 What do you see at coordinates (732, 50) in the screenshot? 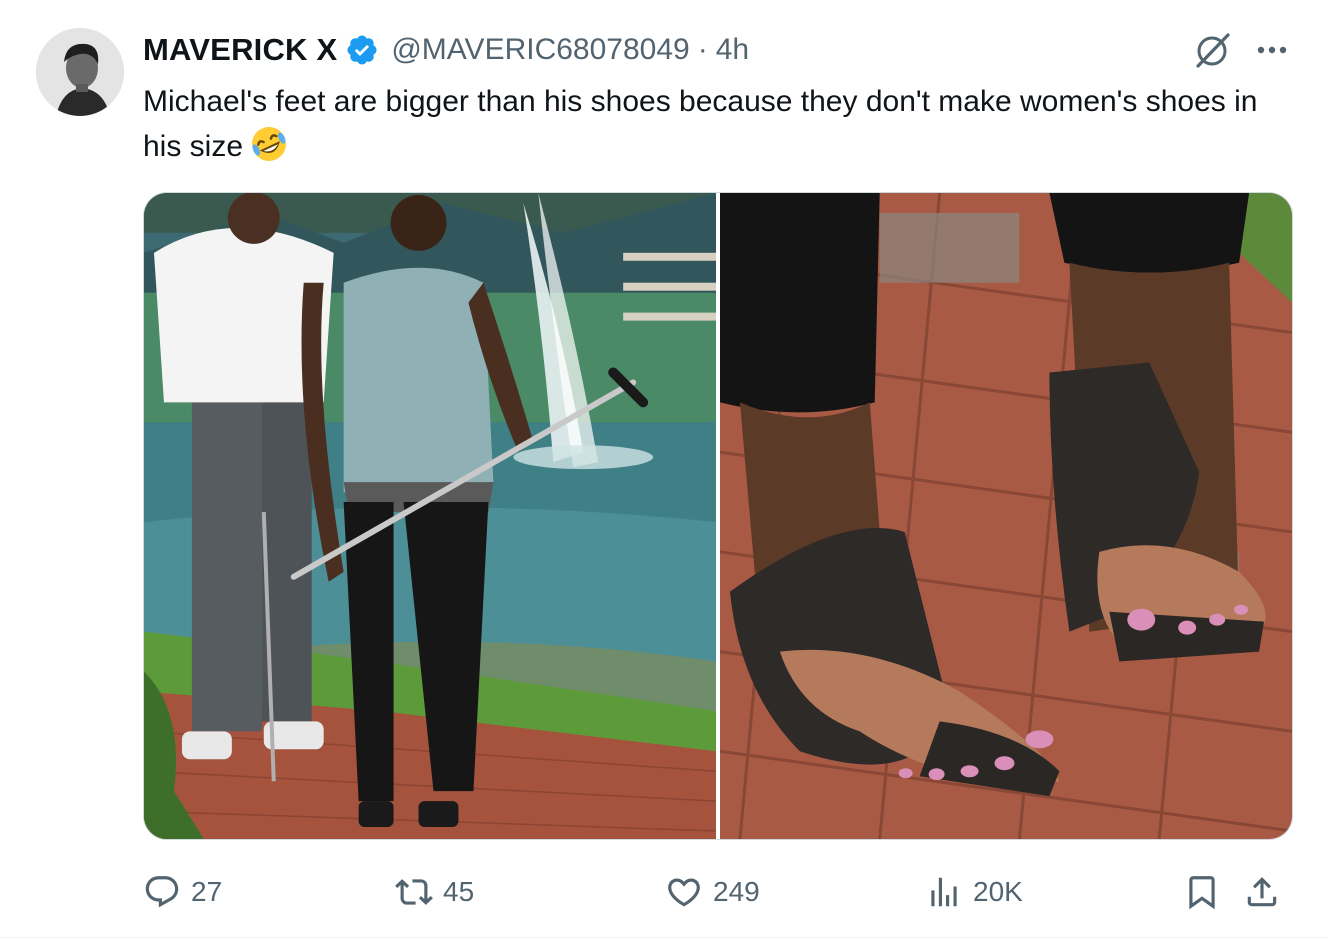
I see `timestamp: 4h` at bounding box center [732, 50].